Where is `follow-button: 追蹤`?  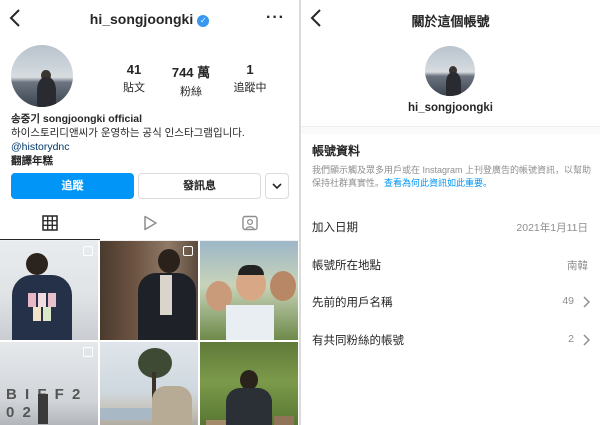 follow-button: 追蹤 is located at coordinates (72, 186).